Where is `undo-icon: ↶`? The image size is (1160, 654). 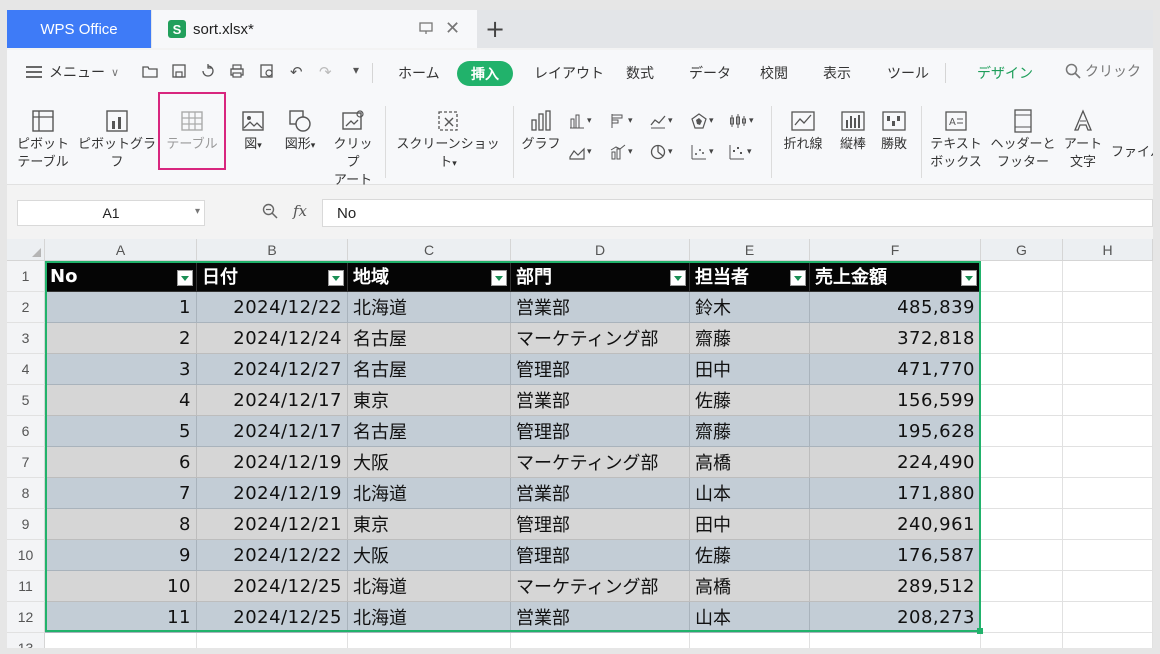 undo-icon: ↶ is located at coordinates (296, 72).